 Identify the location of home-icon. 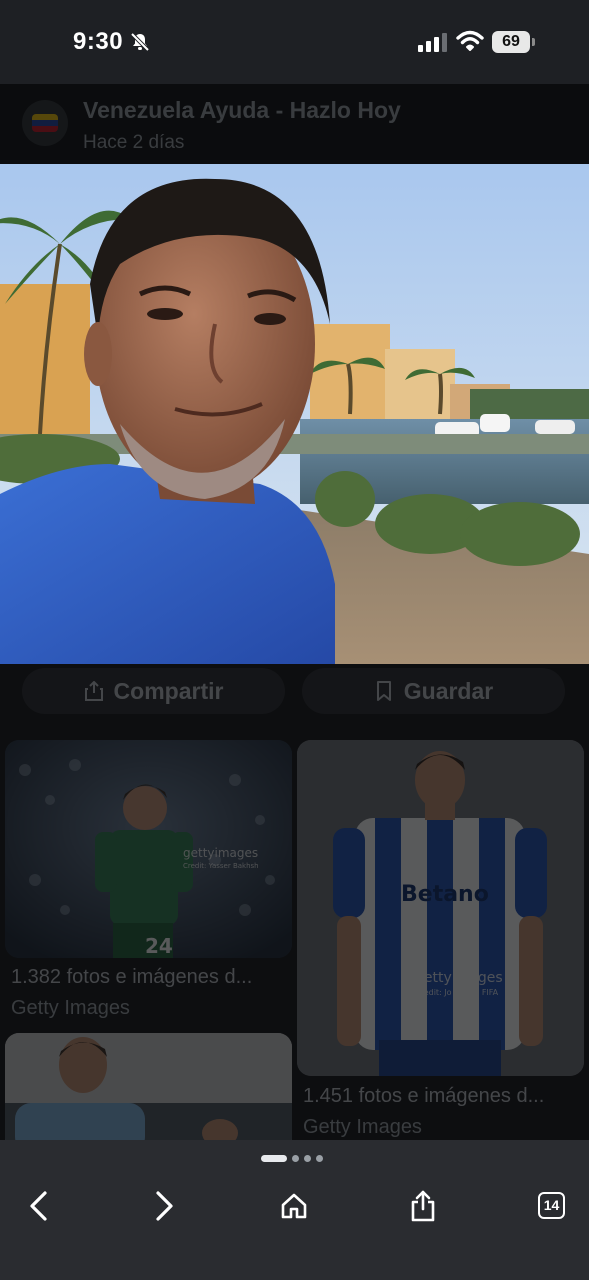
(294, 1206).